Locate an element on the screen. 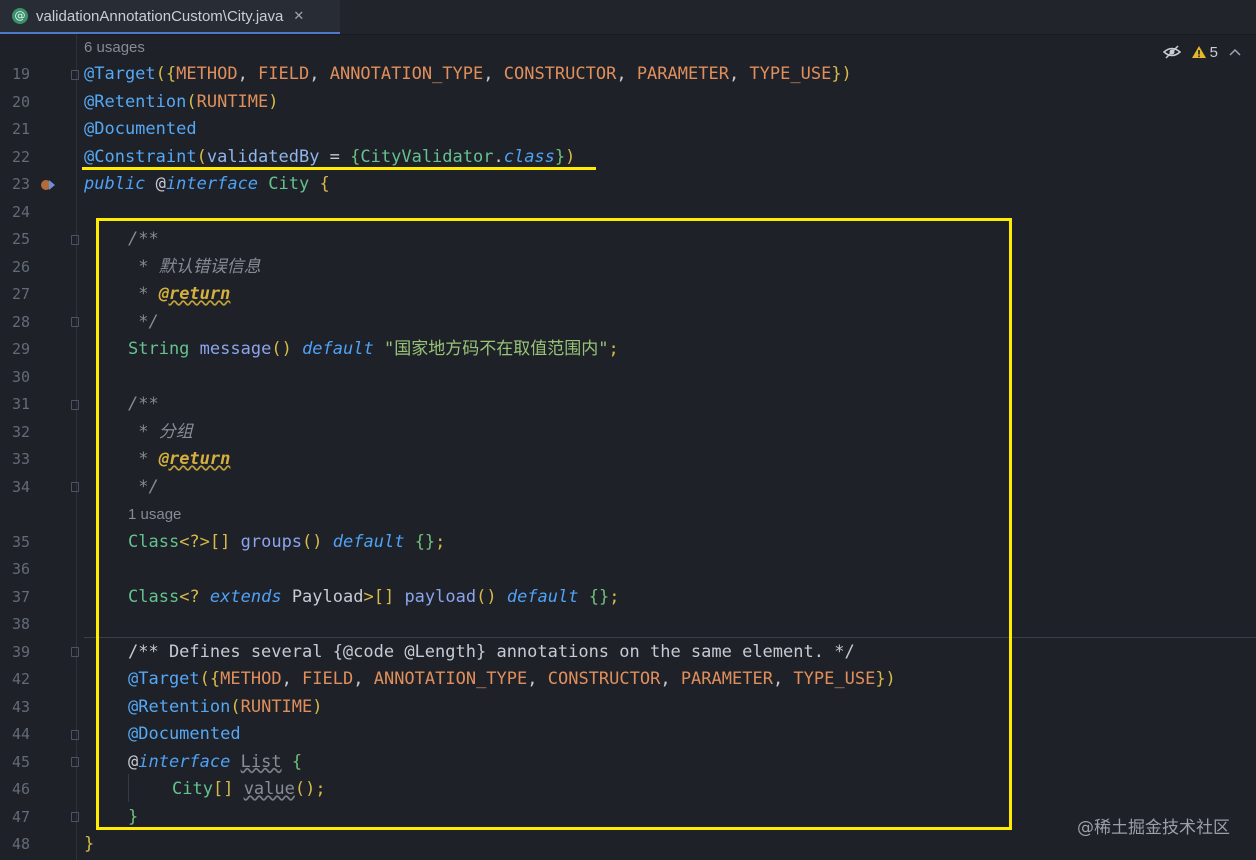 The height and width of the screenshot is (860, 1256). highlight-underline is located at coordinates (339, 168).